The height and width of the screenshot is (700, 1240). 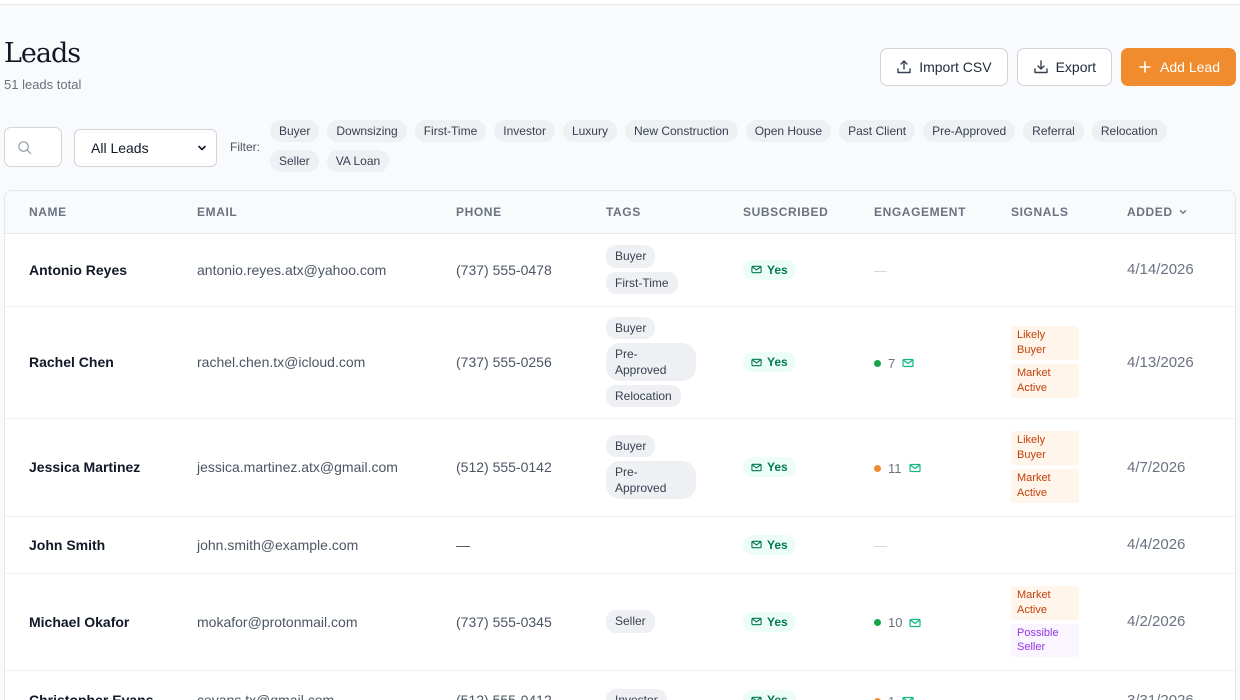 What do you see at coordinates (367, 131) in the screenshot?
I see `filter-chip: Downsizing` at bounding box center [367, 131].